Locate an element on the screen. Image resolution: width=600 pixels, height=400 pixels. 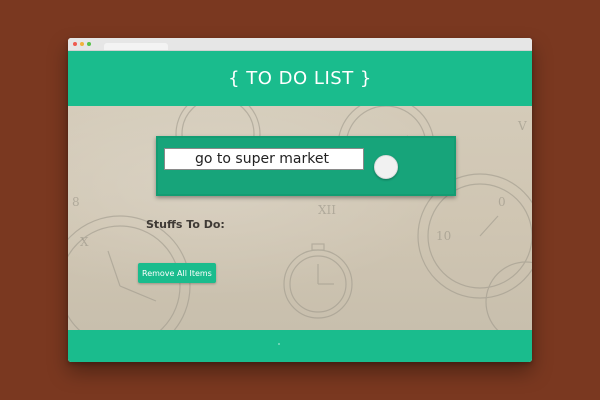
app-header: { TO DO LIST } is located at coordinates (300, 78).